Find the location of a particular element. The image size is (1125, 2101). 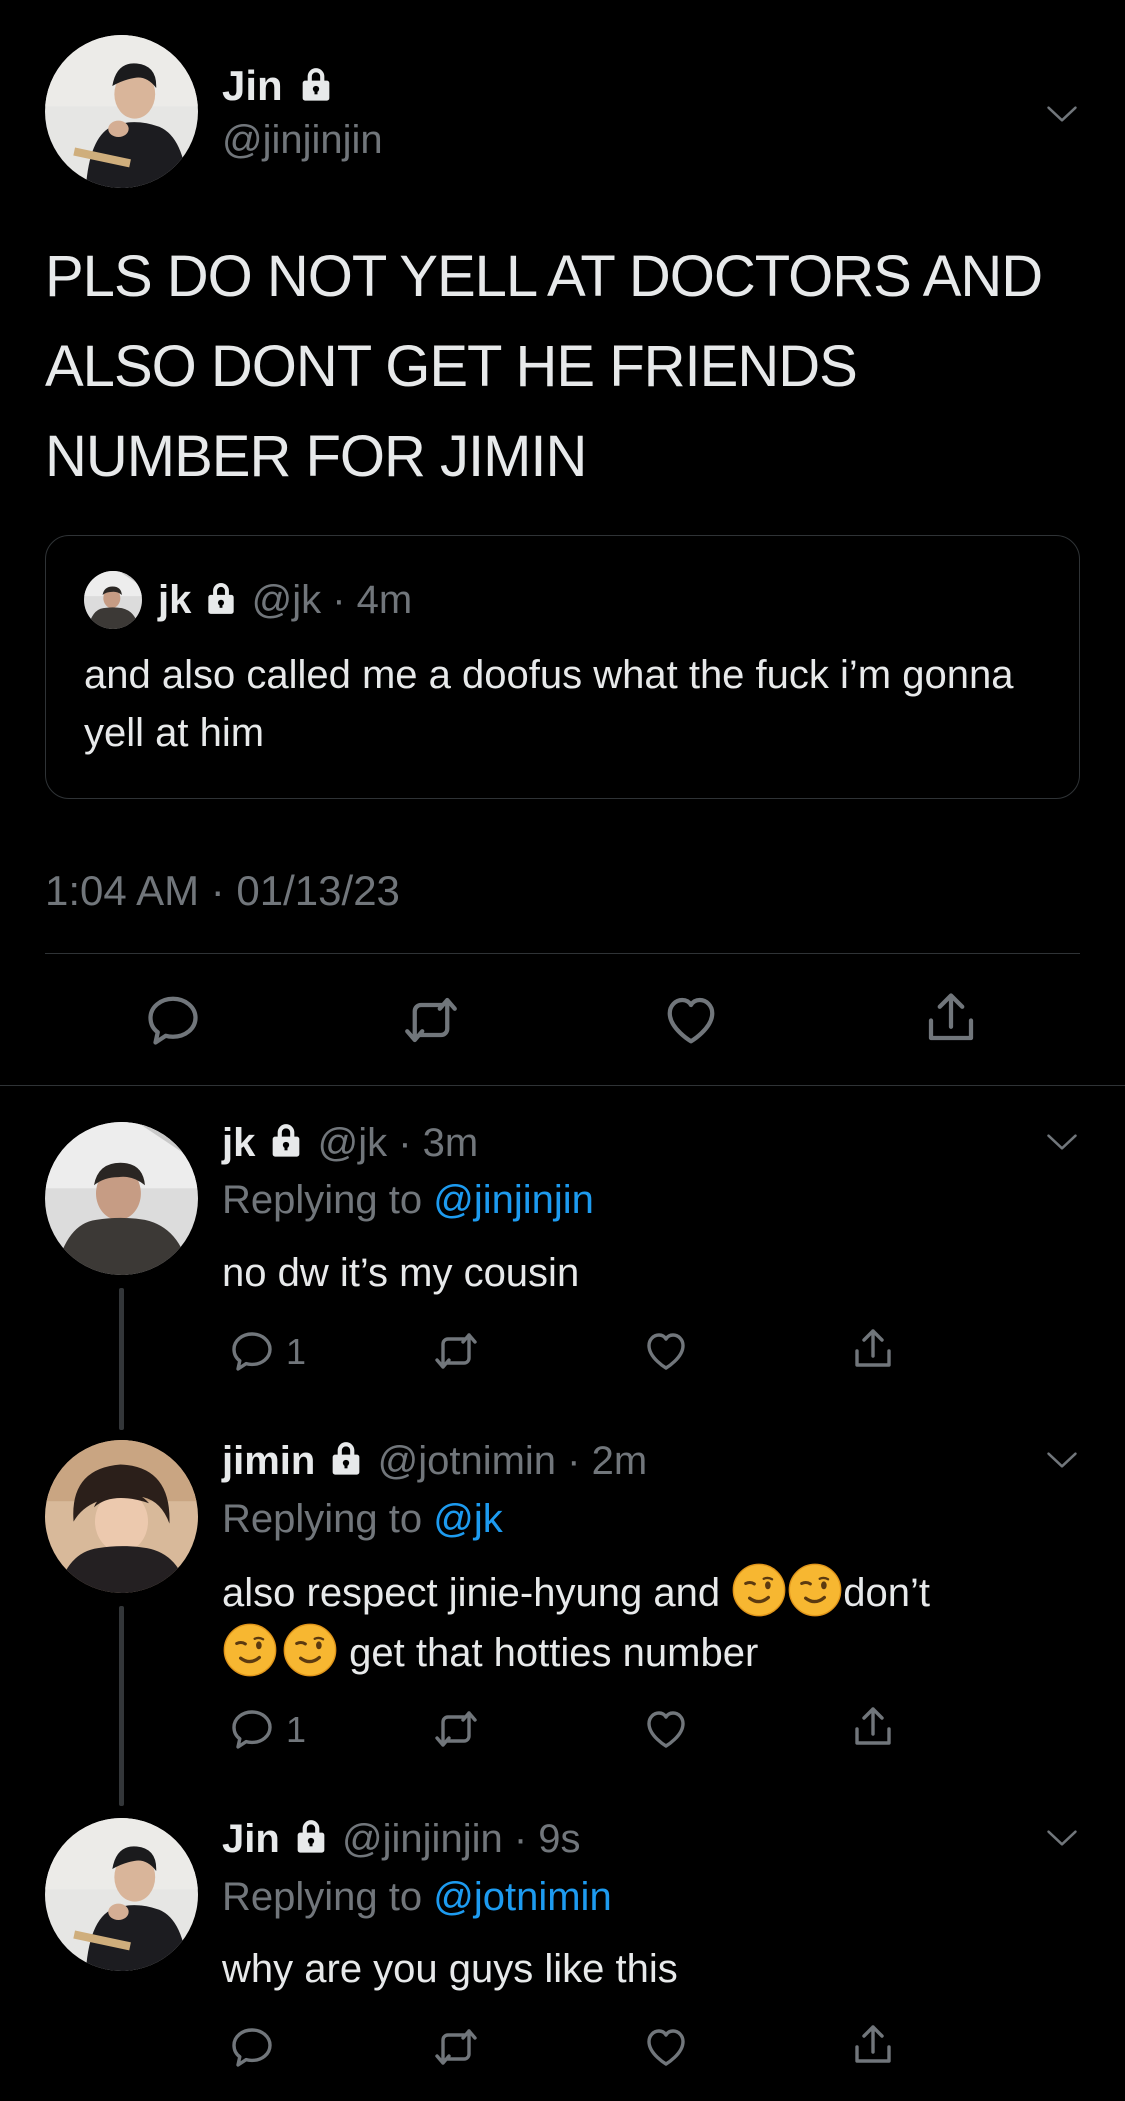

author-handle: @jinjinjin is located at coordinates (302, 140).